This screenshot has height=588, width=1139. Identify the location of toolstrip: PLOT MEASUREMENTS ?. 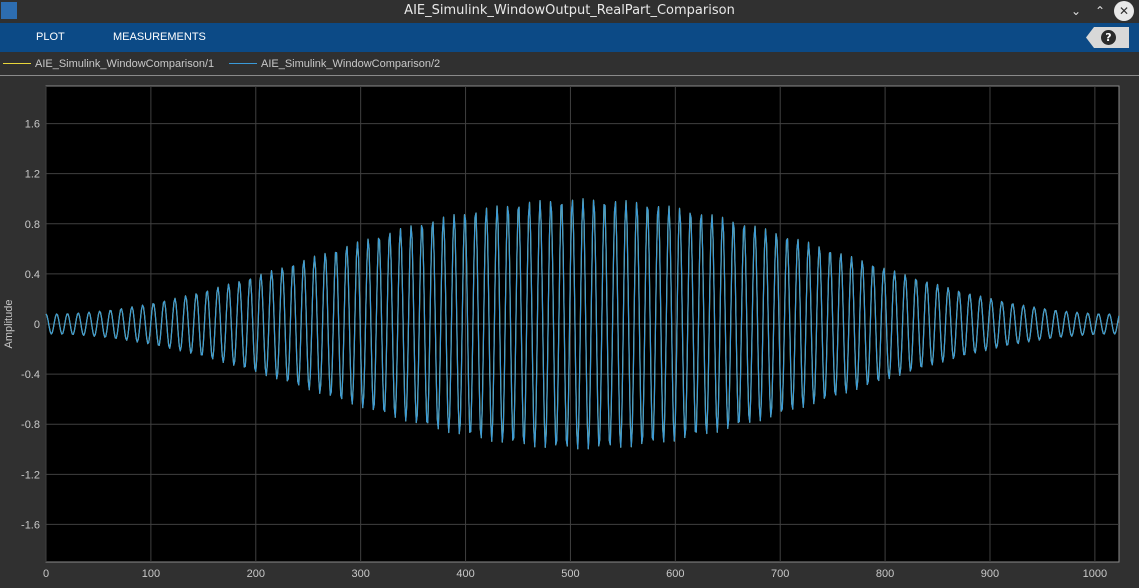
(569, 37).